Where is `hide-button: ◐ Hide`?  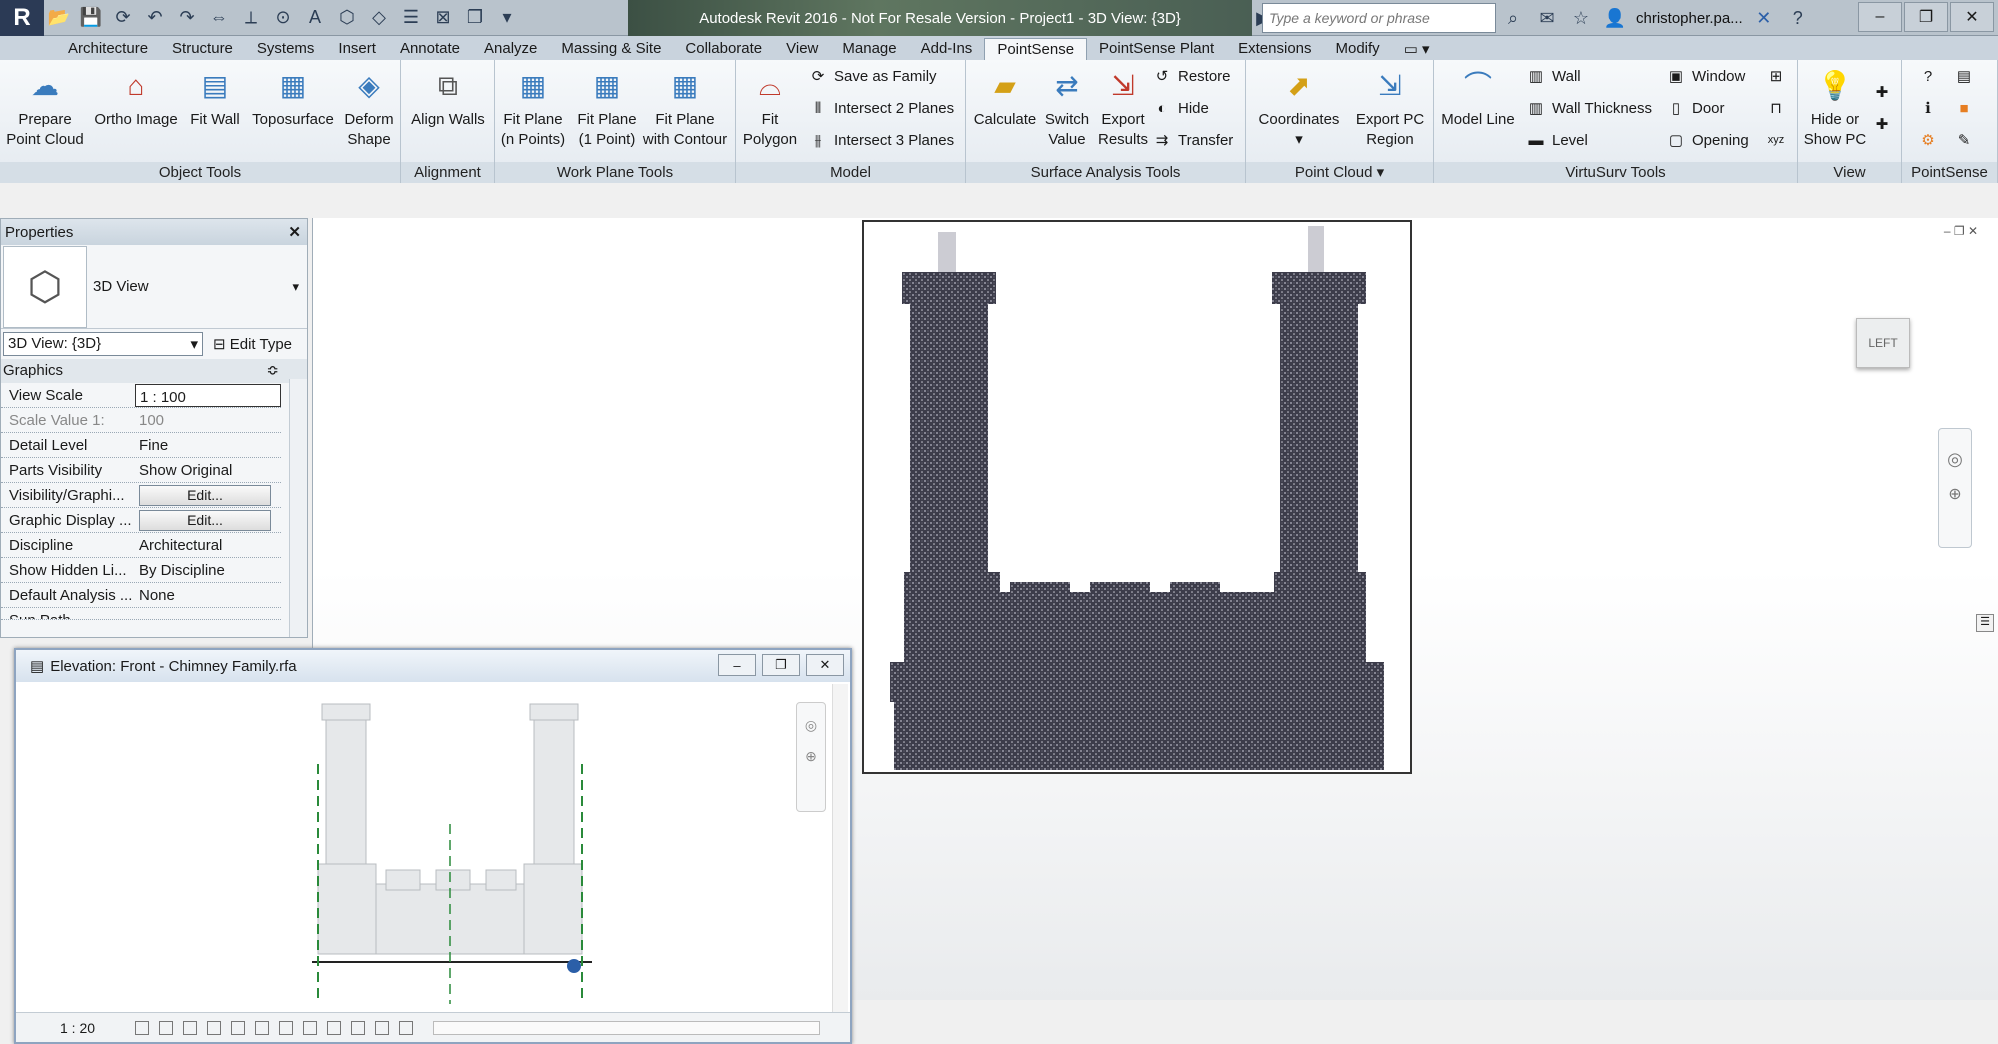 hide-button: ◐ Hide is located at coordinates (1180, 108).